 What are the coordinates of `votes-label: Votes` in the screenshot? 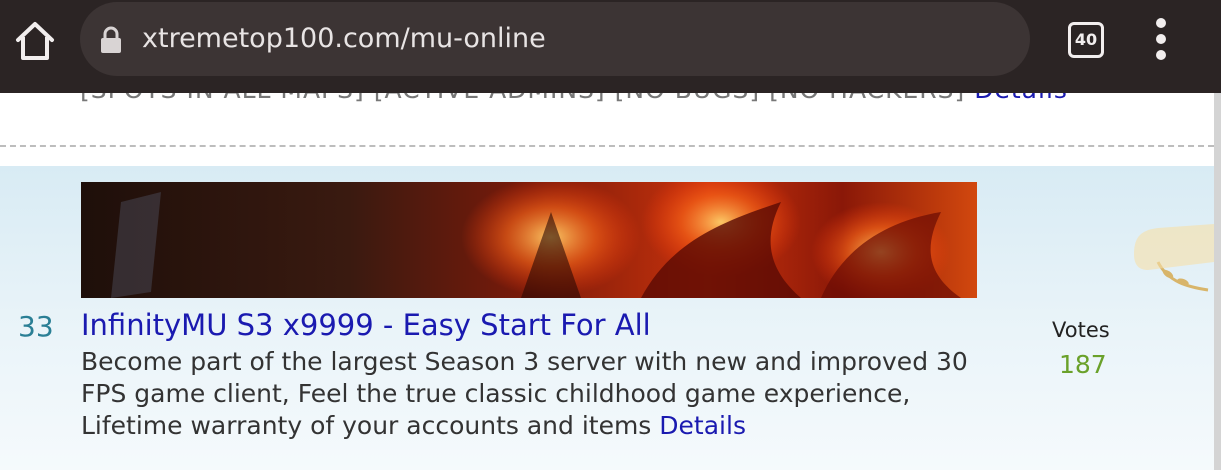 It's located at (1081, 330).